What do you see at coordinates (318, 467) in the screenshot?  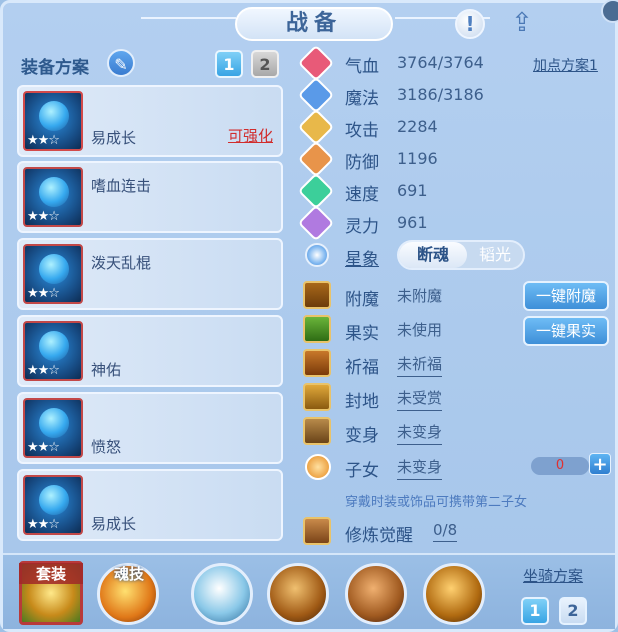 I see `child-icon` at bounding box center [318, 467].